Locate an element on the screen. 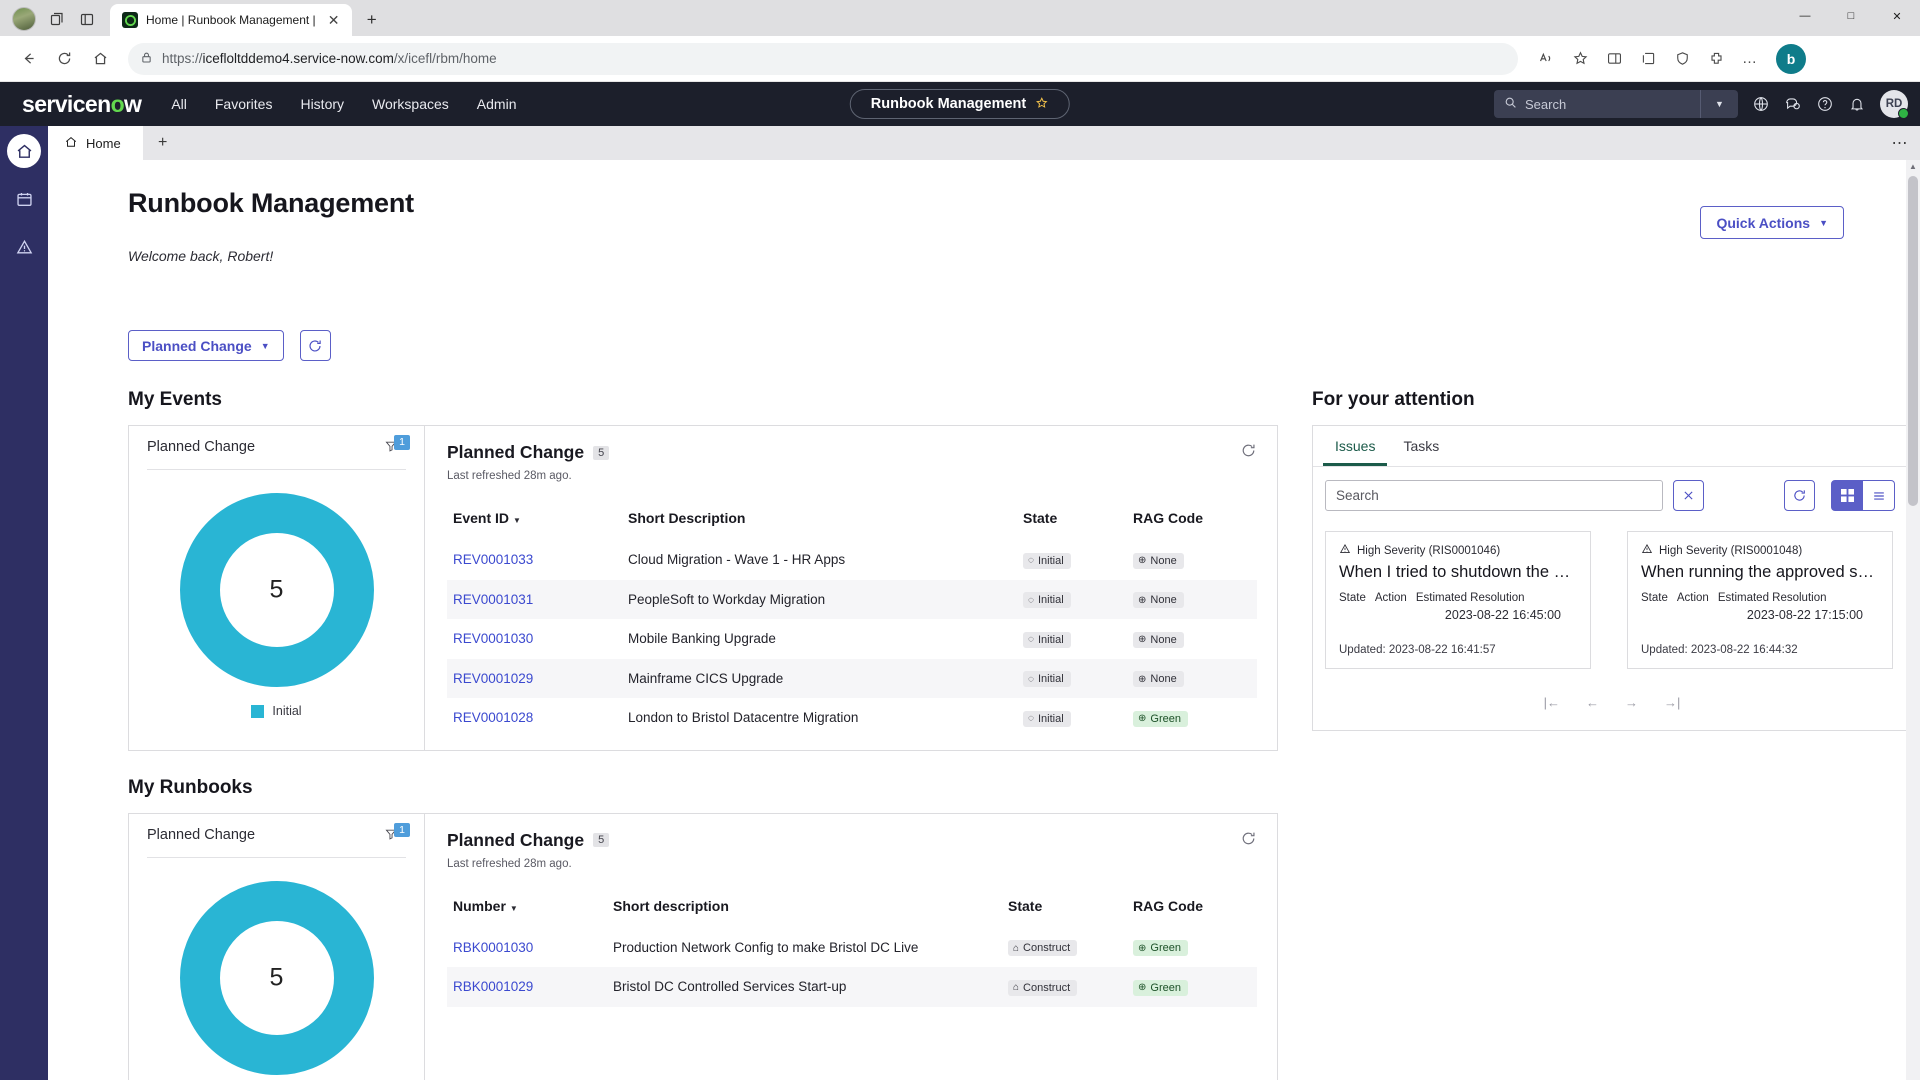  nav-item-workspaces: Workspaces is located at coordinates (410, 104).